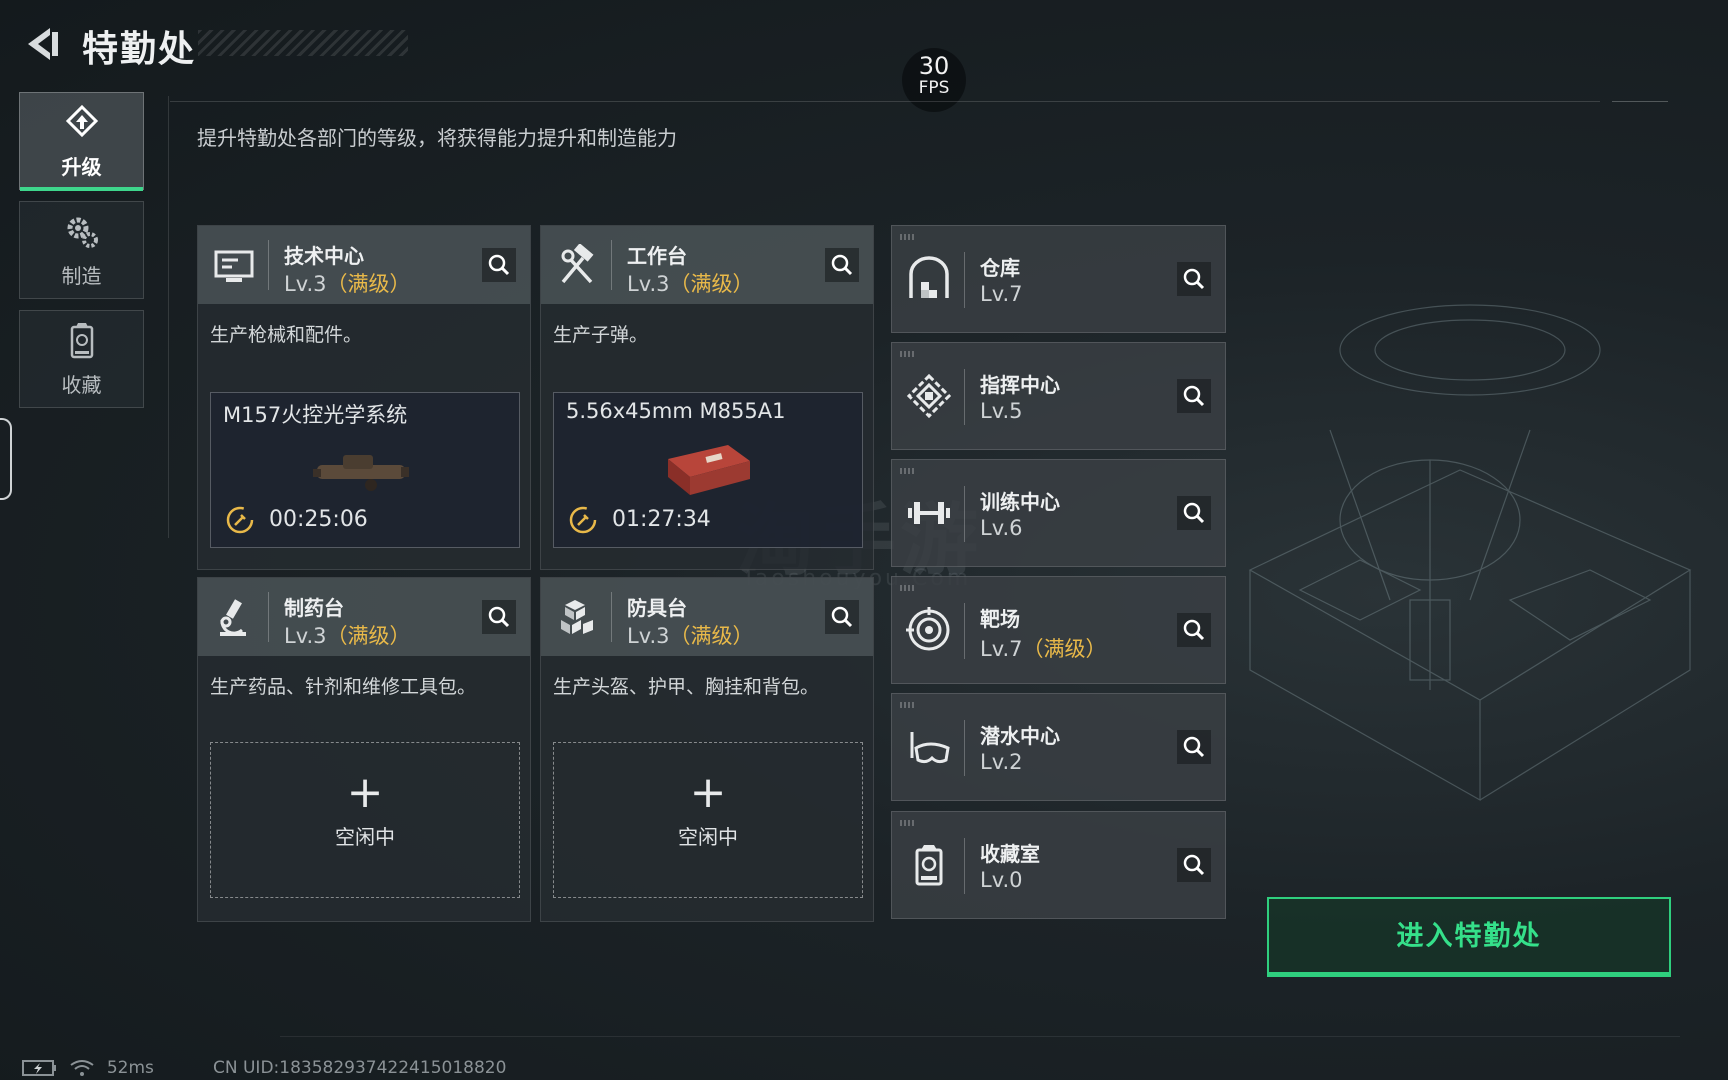  What do you see at coordinates (168, 317) in the screenshot?
I see `sidebar-divider` at bounding box center [168, 317].